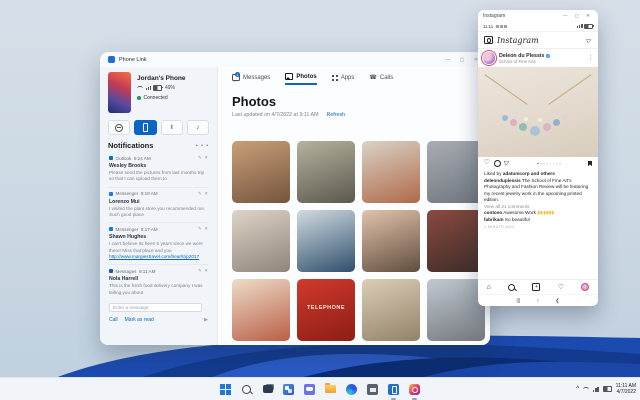 The image size is (640, 400). I want to click on comment-username: contoso, so click(493, 212).